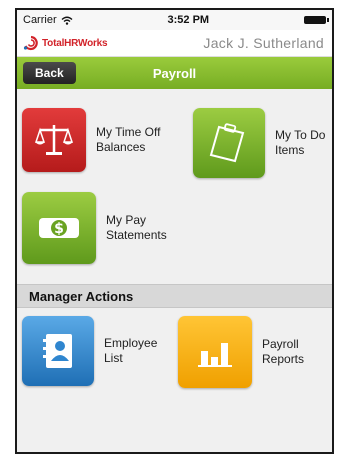  Describe the element at coordinates (75, 43) in the screenshot. I see `logo-text: TotalHRWorks` at that location.